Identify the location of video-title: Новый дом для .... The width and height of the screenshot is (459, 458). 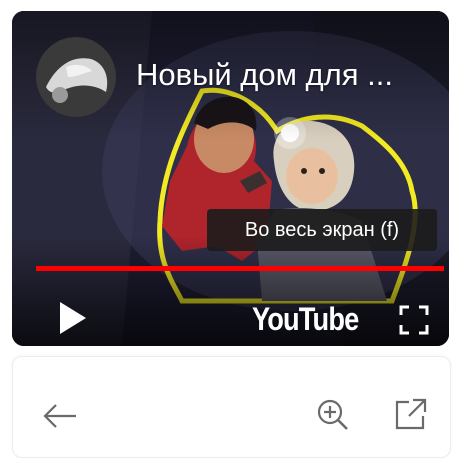
(286, 75).